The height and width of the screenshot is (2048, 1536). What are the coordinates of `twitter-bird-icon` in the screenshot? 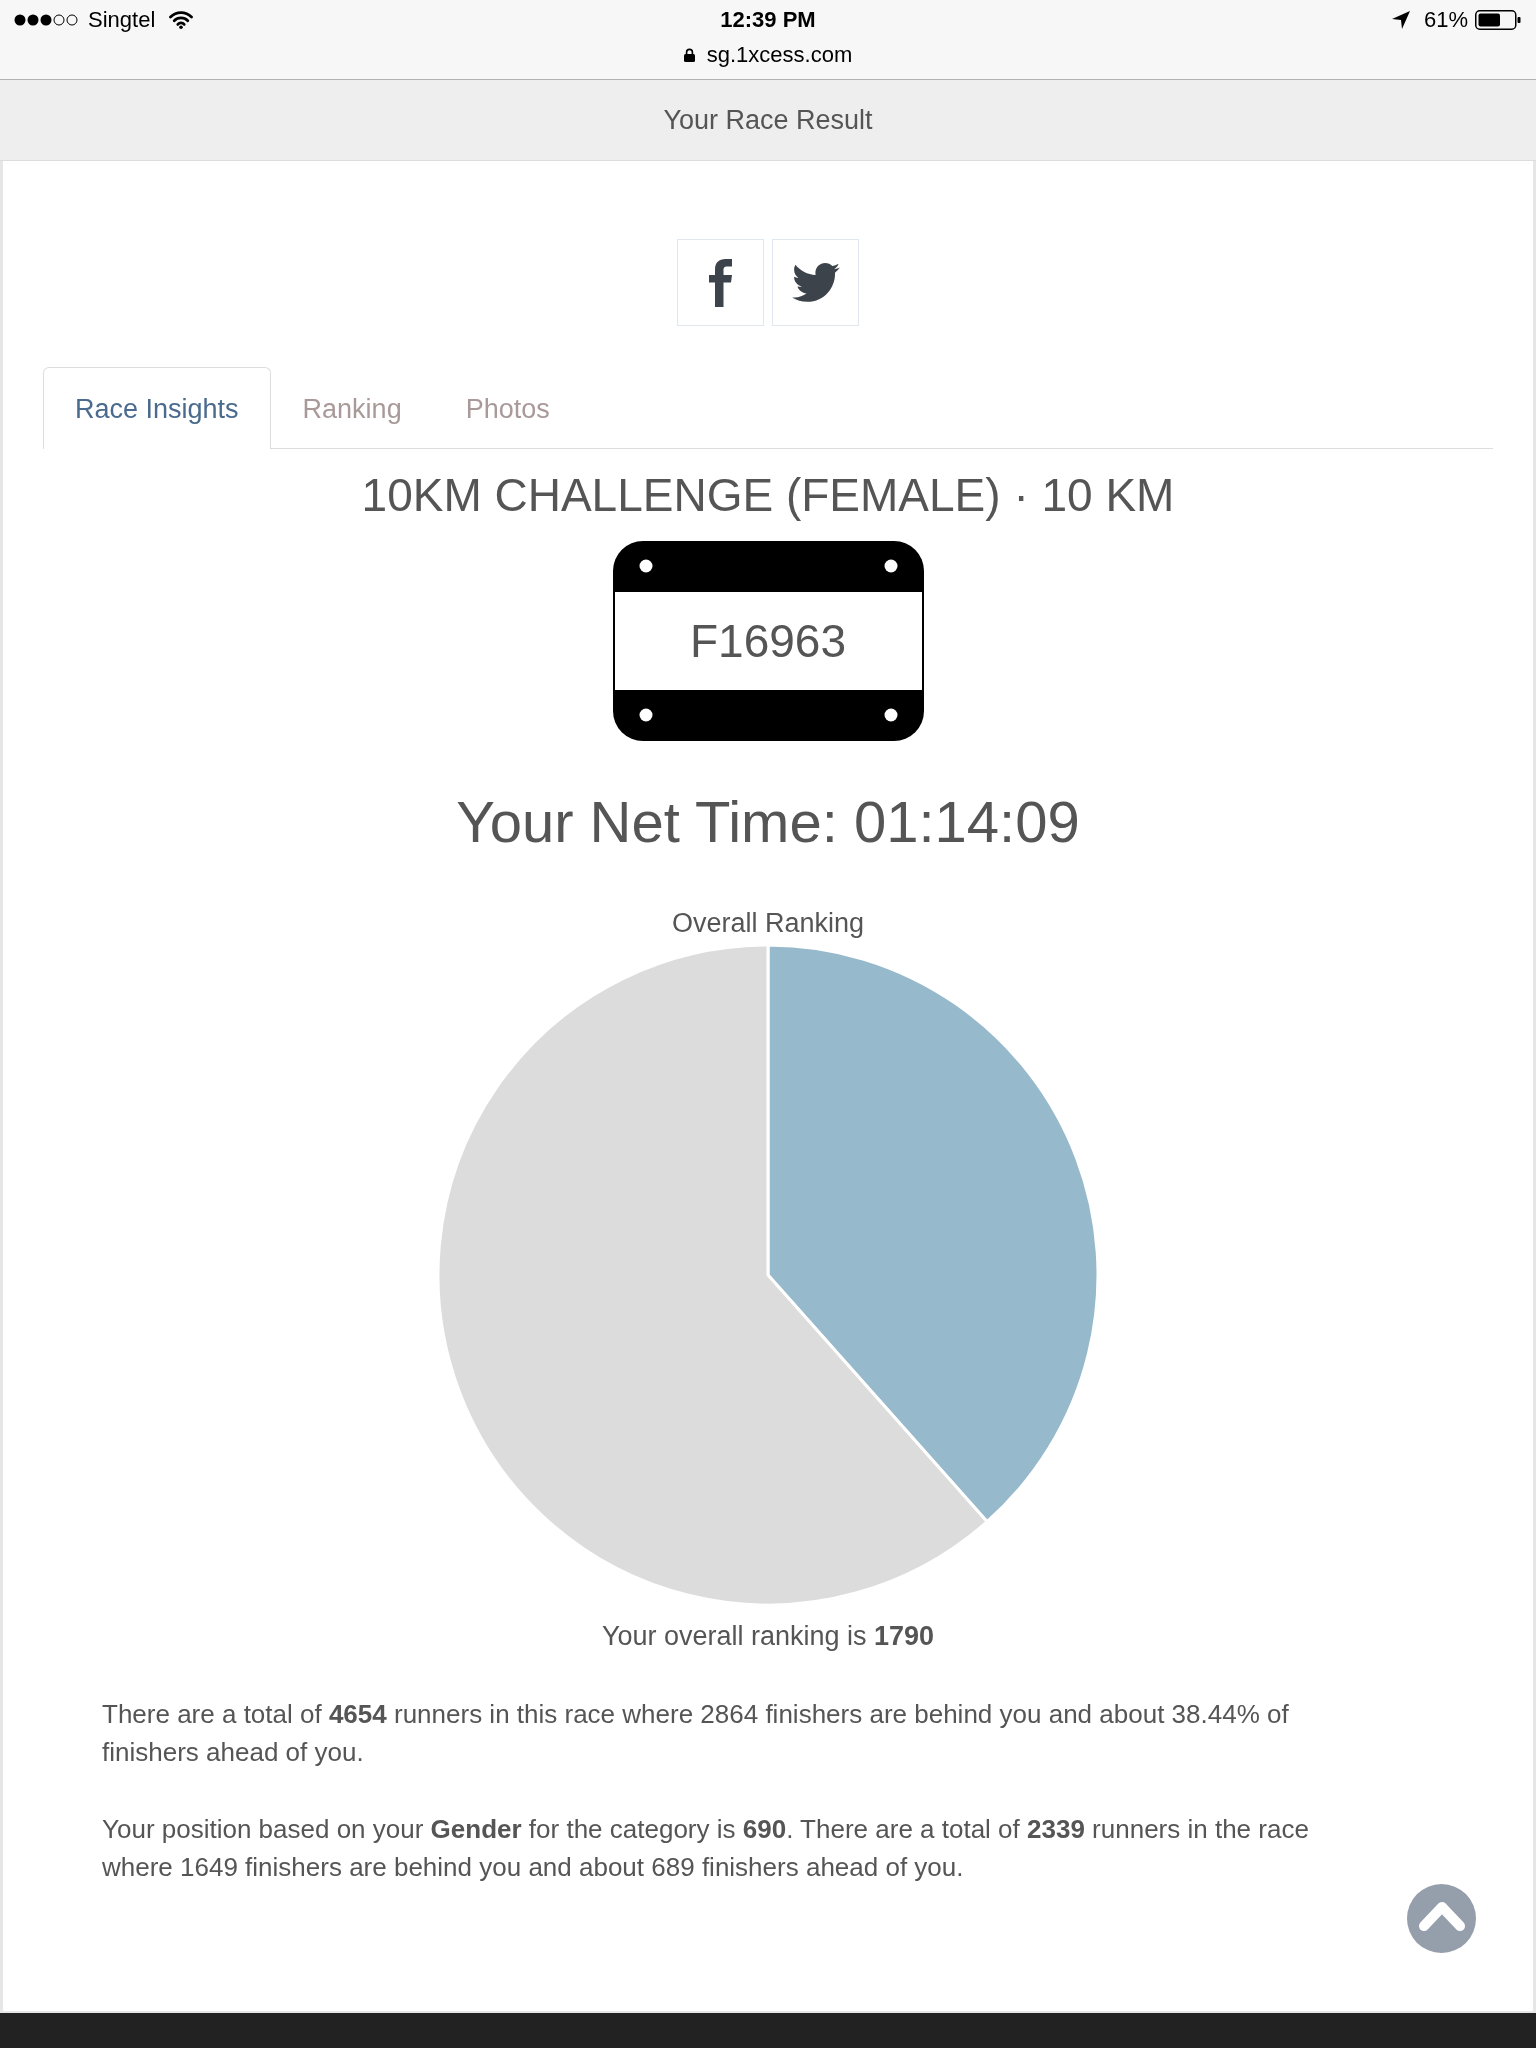 It's located at (815, 282).